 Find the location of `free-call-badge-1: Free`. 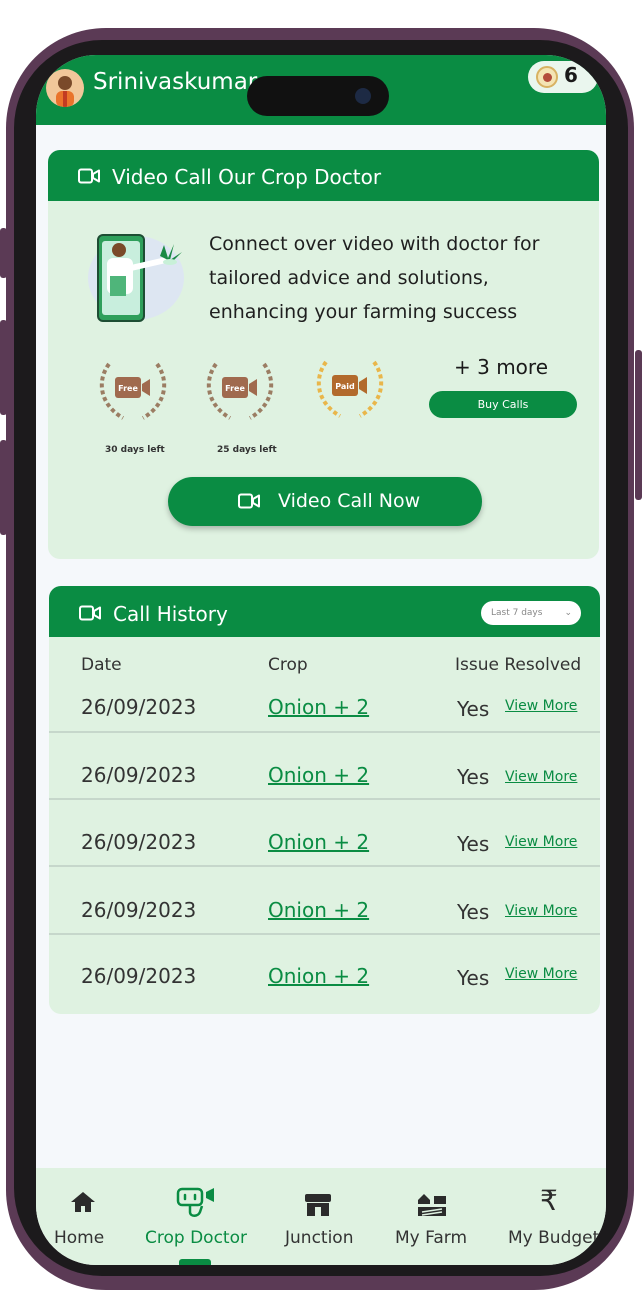

free-call-badge-1: Free is located at coordinates (133, 389).